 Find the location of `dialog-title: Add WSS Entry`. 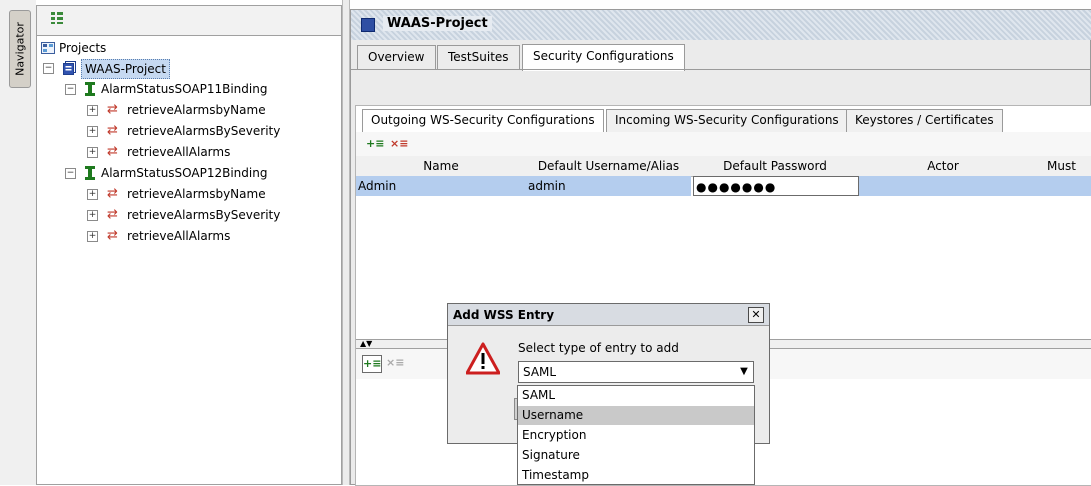

dialog-title: Add WSS Entry is located at coordinates (608, 315).